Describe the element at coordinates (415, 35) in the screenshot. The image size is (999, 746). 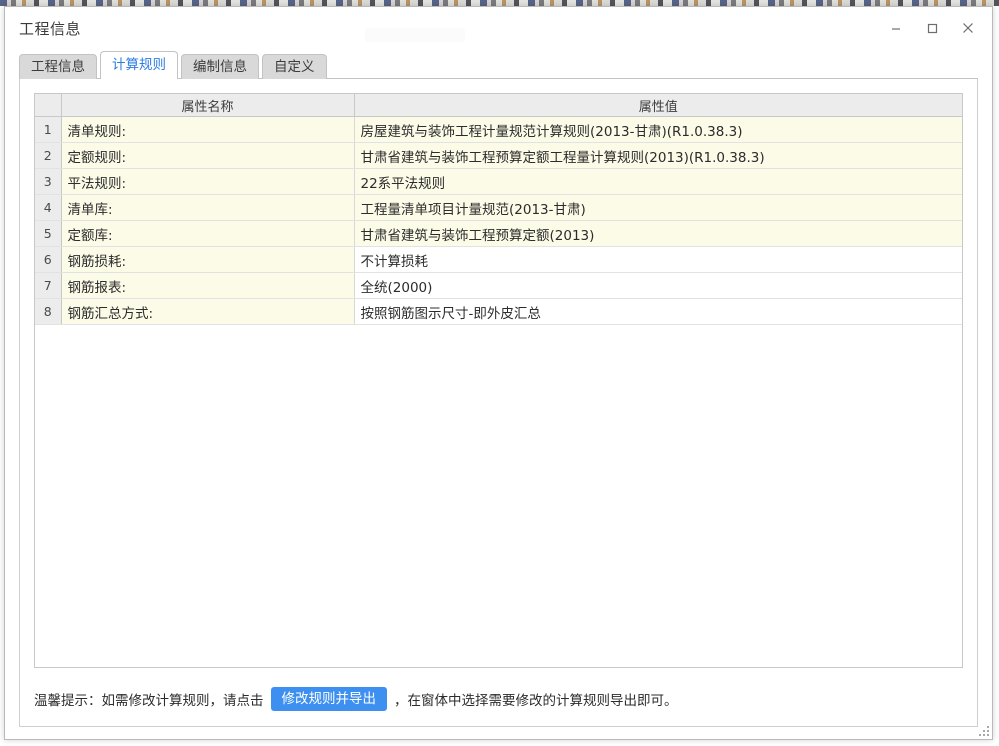
I see `titlebar-watermark` at that location.